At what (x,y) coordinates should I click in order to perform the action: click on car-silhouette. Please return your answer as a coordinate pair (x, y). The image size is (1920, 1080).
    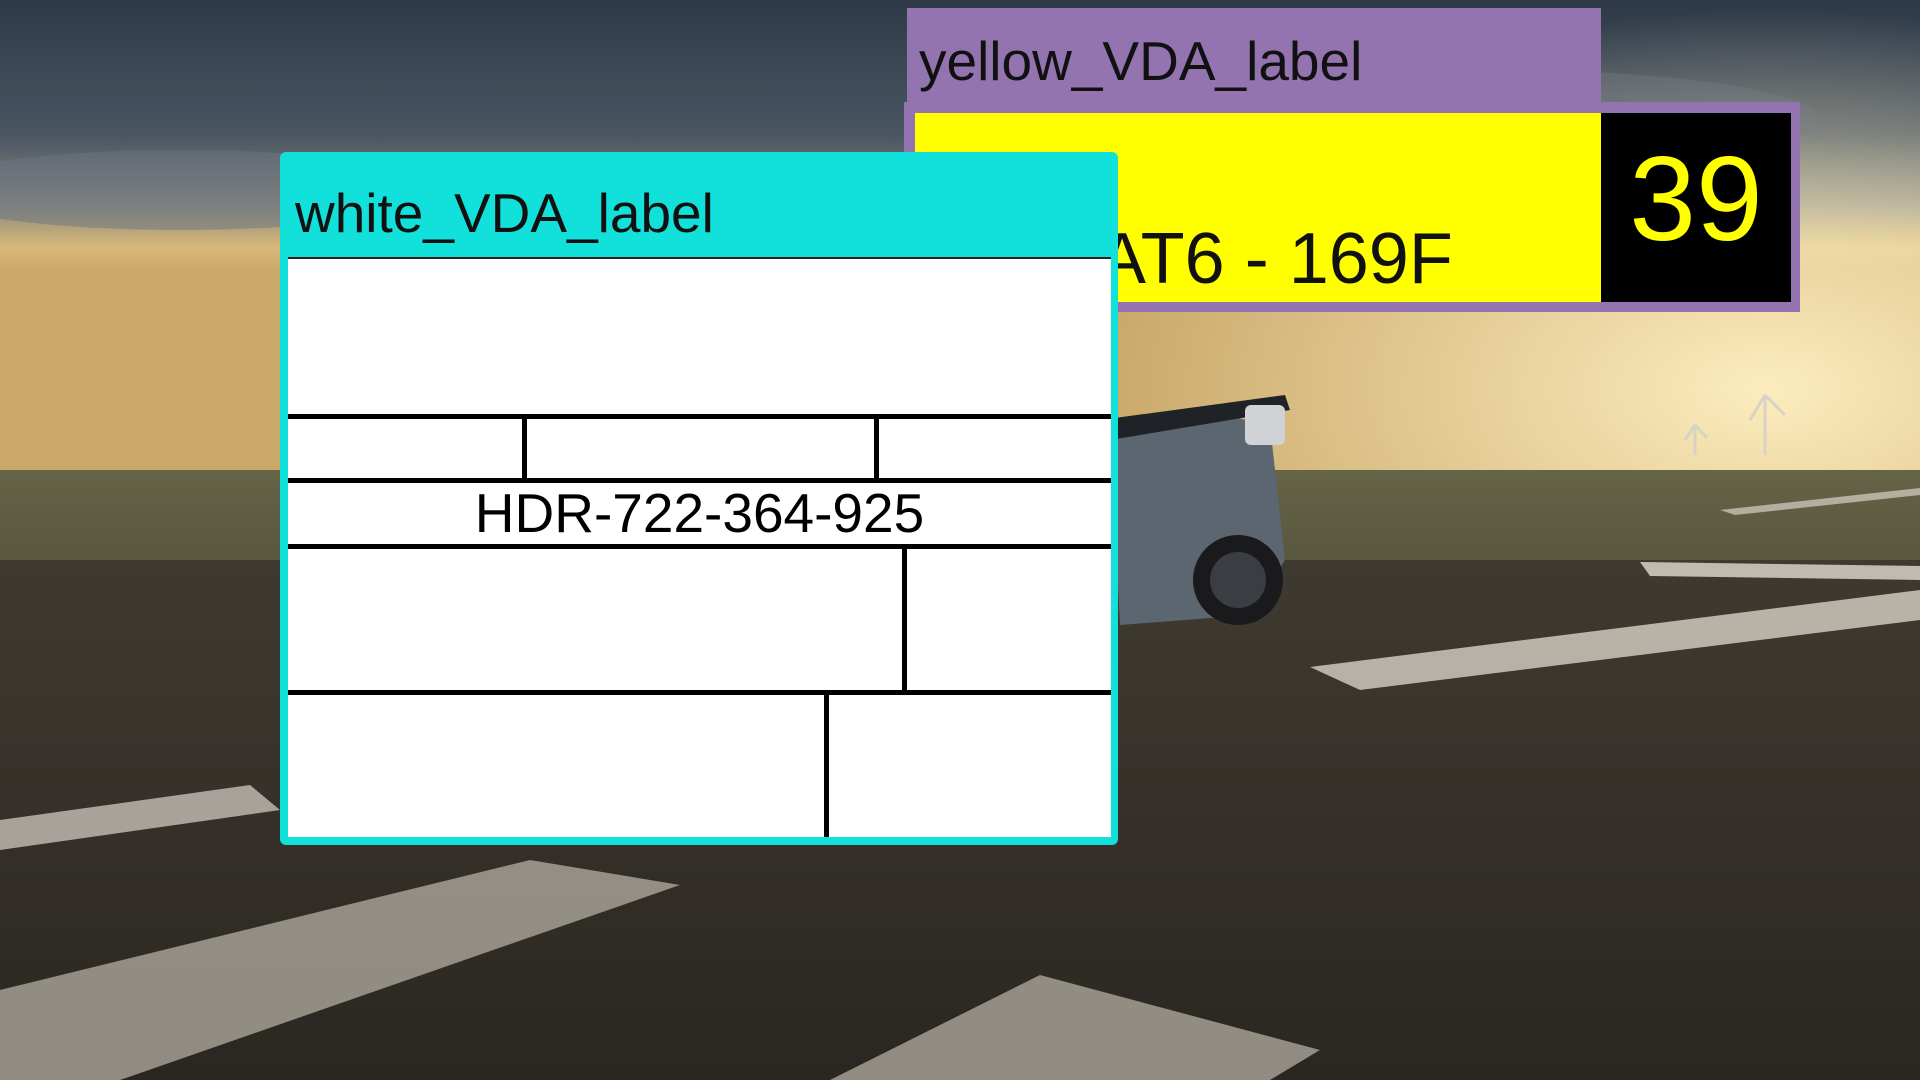
    Looking at the image, I should click on (1195, 510).